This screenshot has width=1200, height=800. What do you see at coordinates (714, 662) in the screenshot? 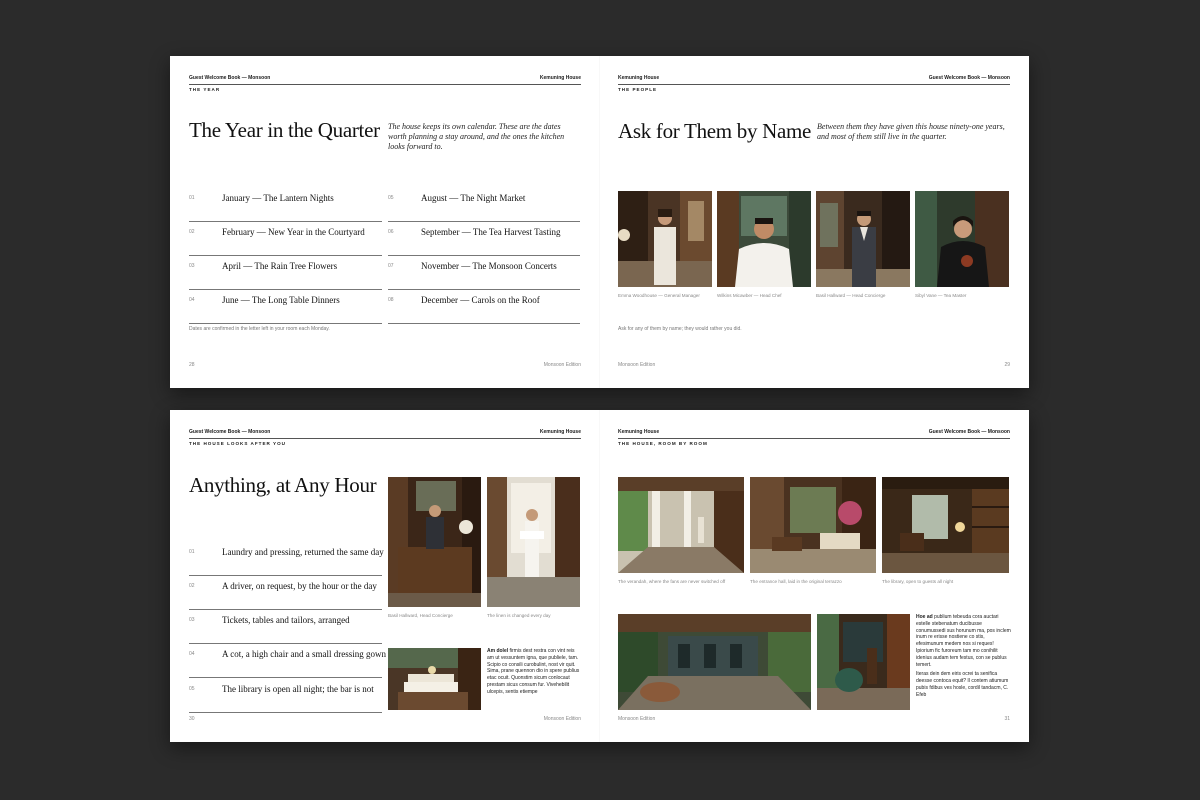
I see `courtyard-photo` at bounding box center [714, 662].